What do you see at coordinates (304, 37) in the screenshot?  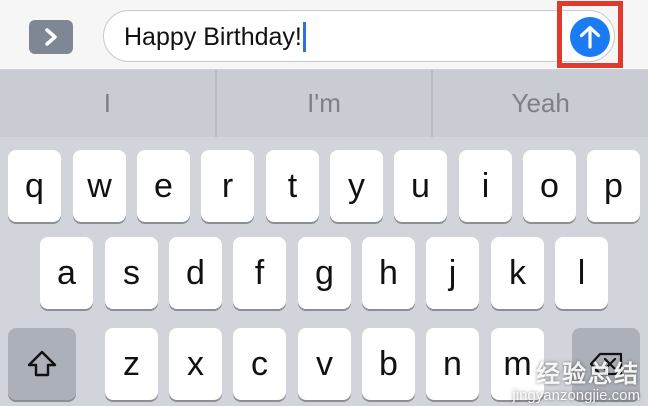 I see `text-caret` at bounding box center [304, 37].